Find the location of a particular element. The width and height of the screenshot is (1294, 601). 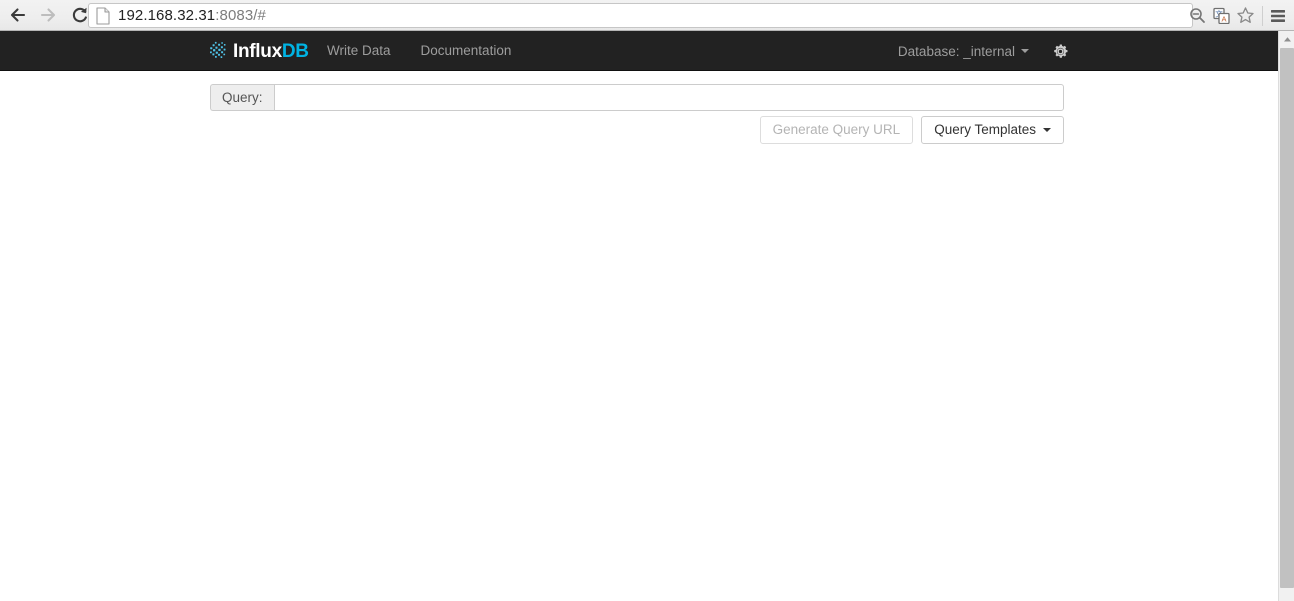

gear-icon is located at coordinates (1061, 51).